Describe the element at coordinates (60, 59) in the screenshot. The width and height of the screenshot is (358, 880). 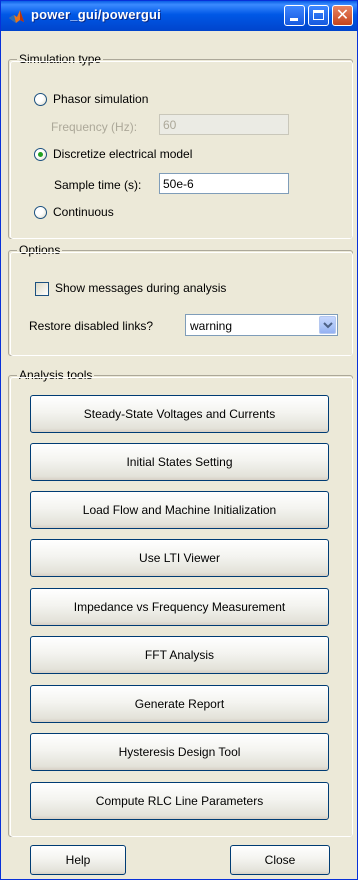
I see `simulation-type-legend: Simulation type` at that location.